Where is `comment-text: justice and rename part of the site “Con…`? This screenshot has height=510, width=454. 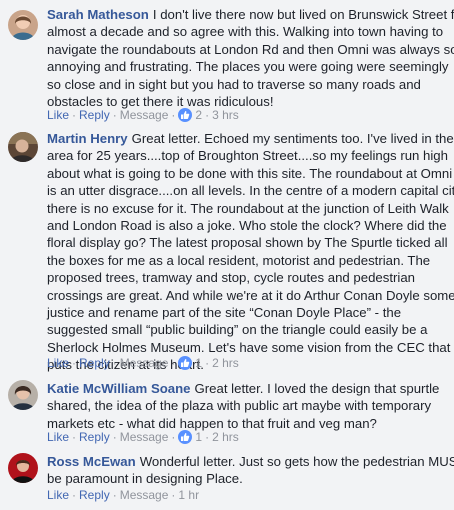
comment-text: justice and rename part of the site “Con… is located at coordinates (224, 313).